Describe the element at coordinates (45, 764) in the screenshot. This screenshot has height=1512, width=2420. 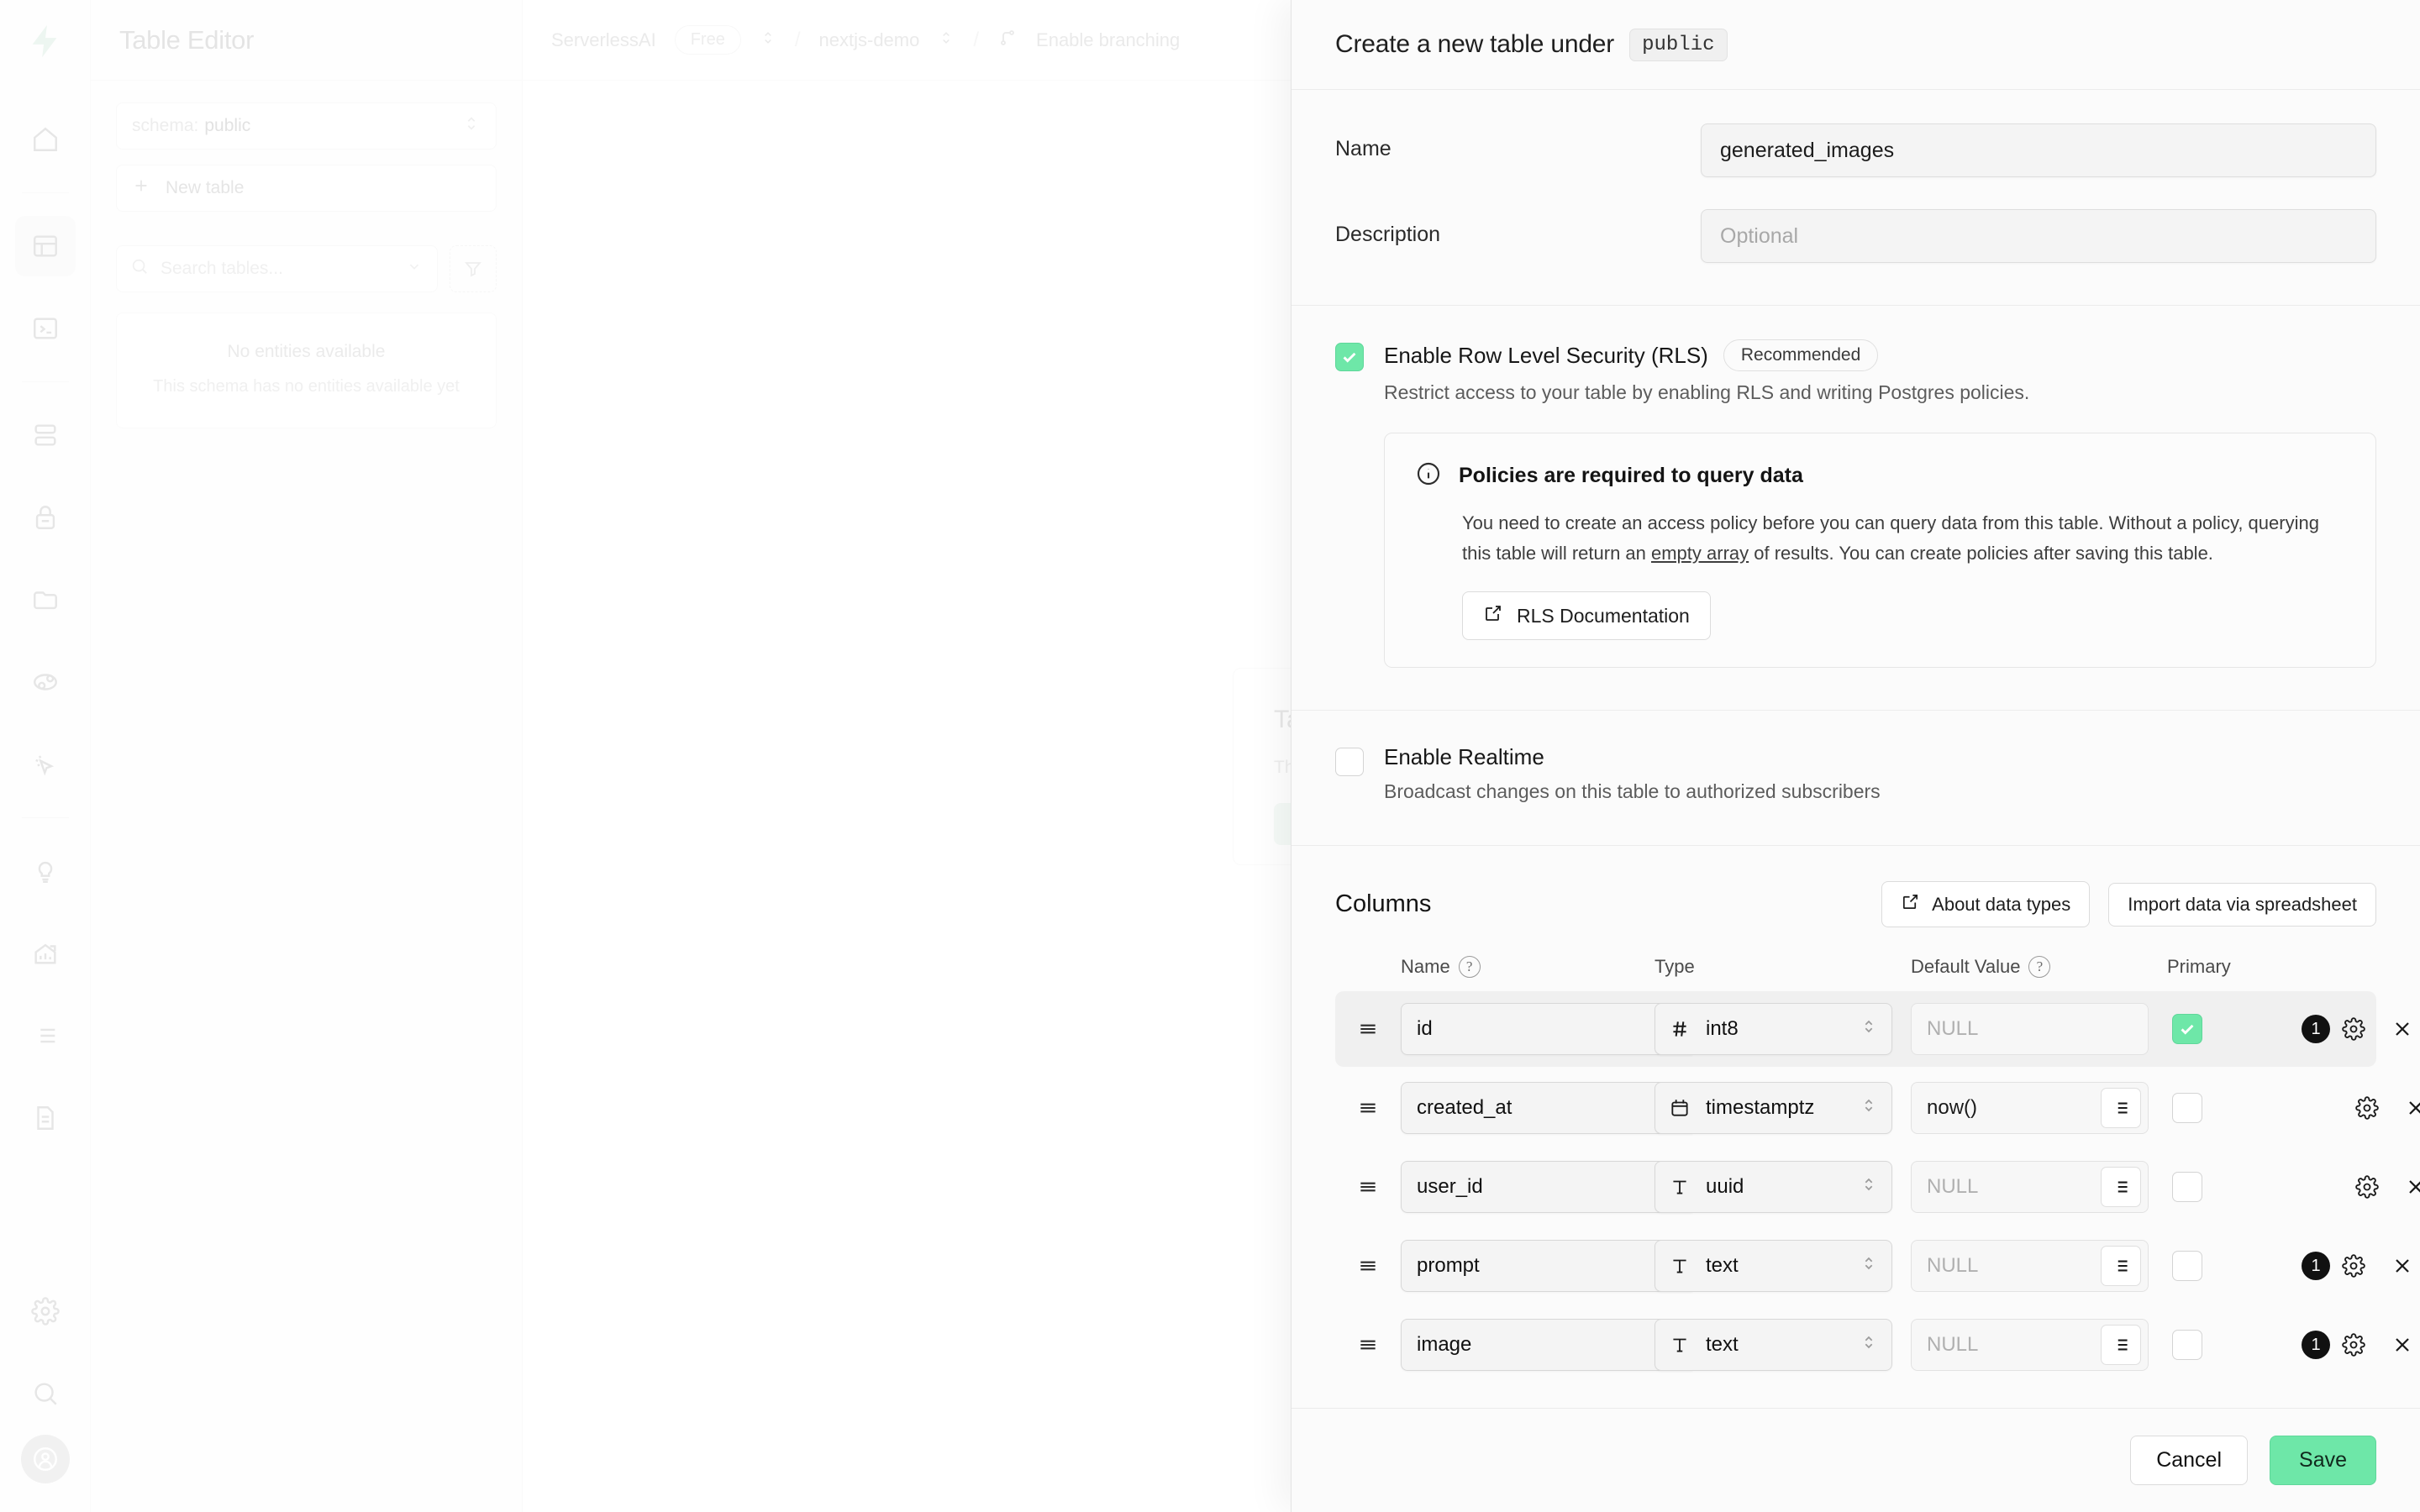
I see `sidebar-item-realtime` at that location.